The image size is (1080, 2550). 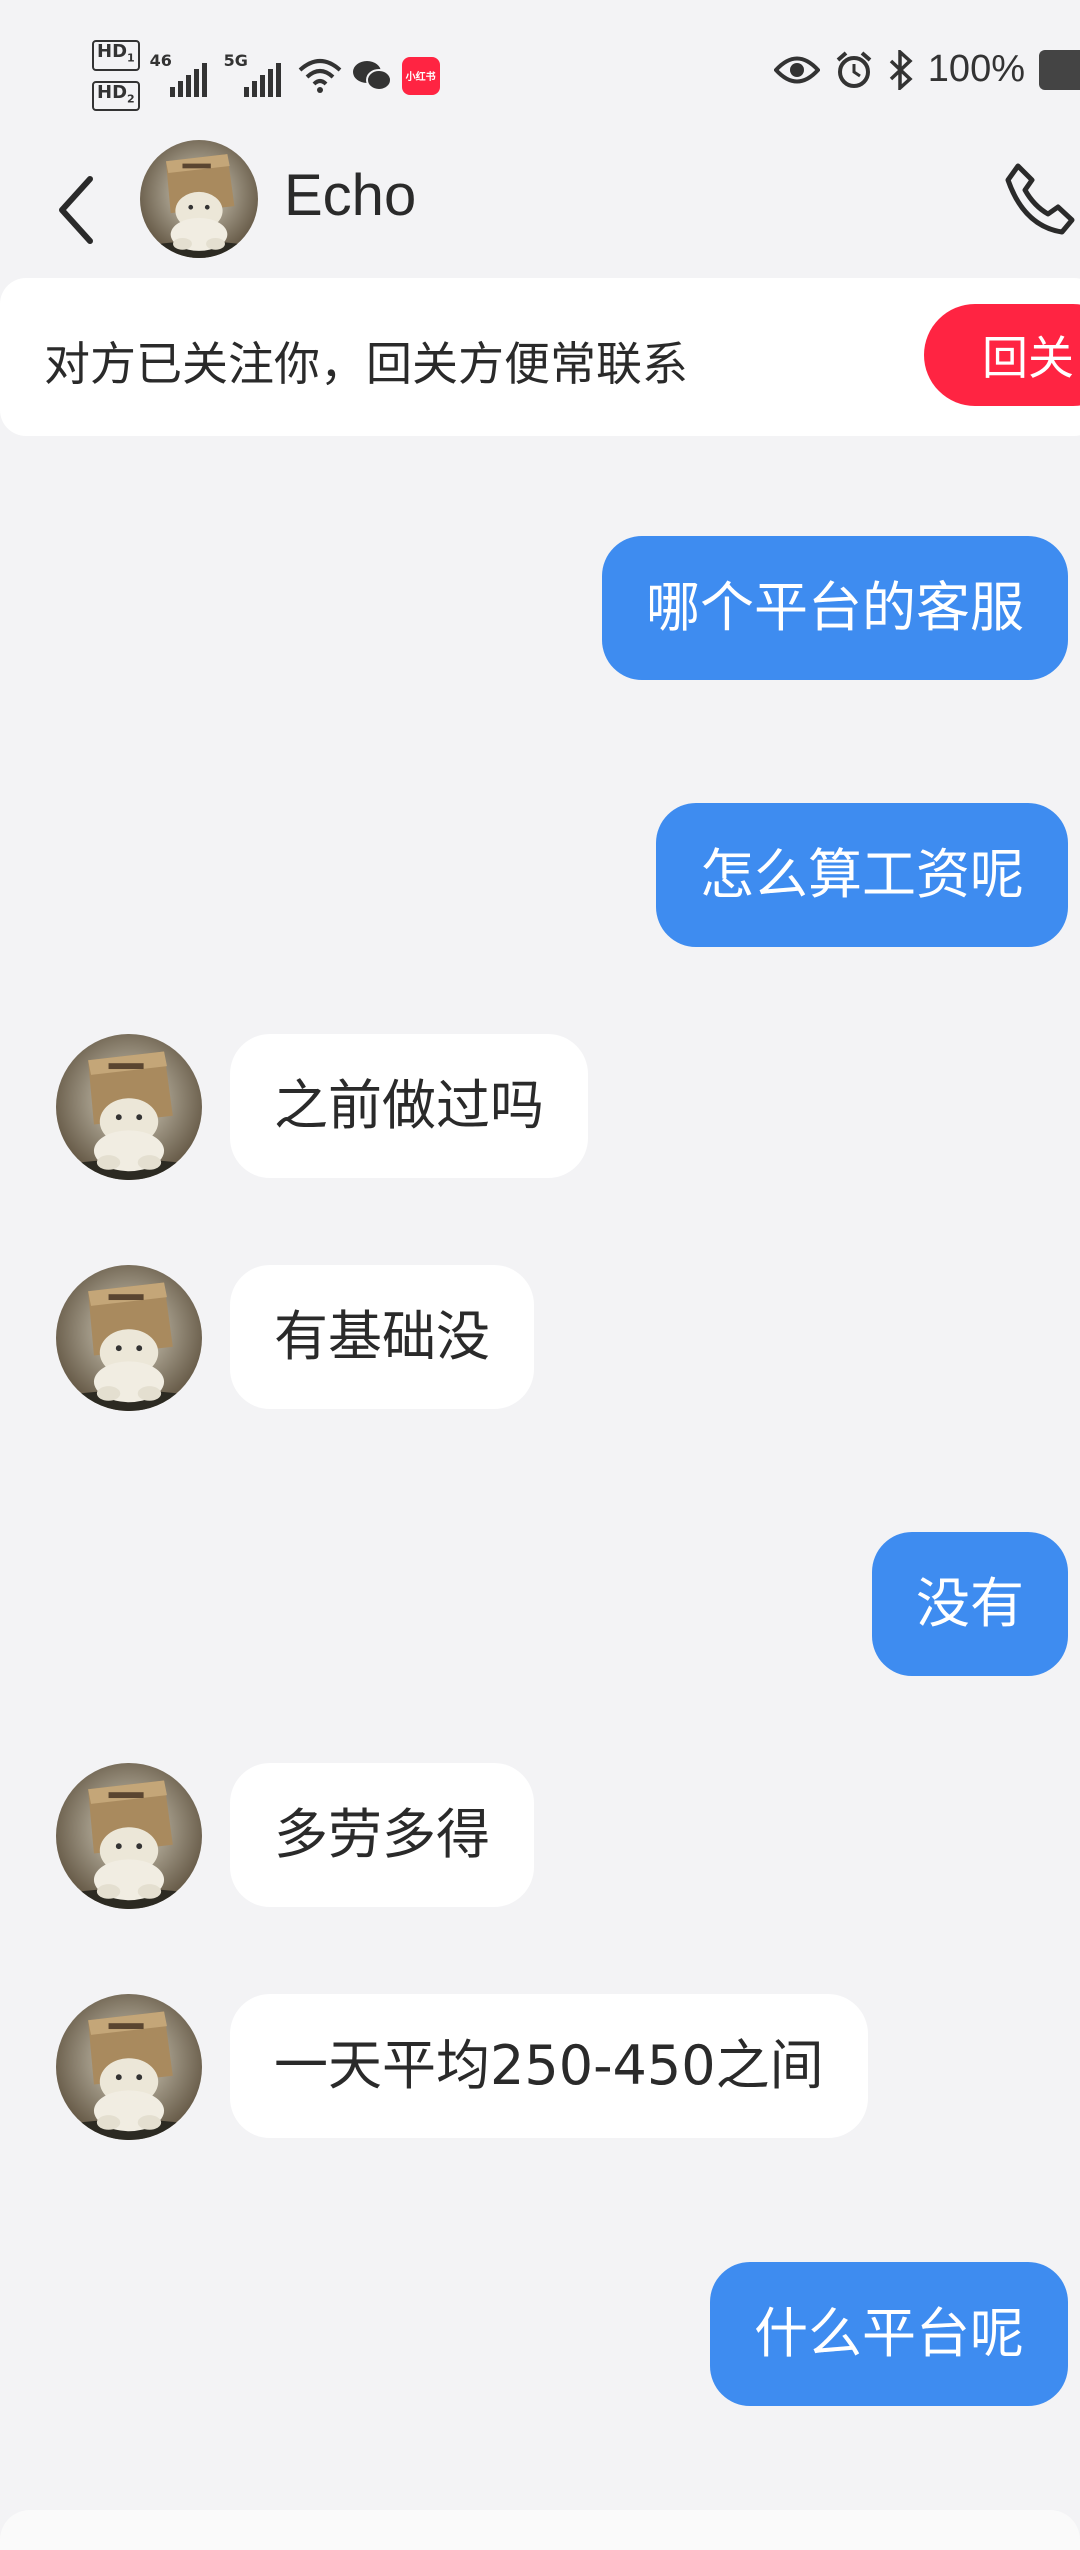 What do you see at coordinates (549, 2066) in the screenshot?
I see `message-bubble-incoming: 一天平均250-450之间` at bounding box center [549, 2066].